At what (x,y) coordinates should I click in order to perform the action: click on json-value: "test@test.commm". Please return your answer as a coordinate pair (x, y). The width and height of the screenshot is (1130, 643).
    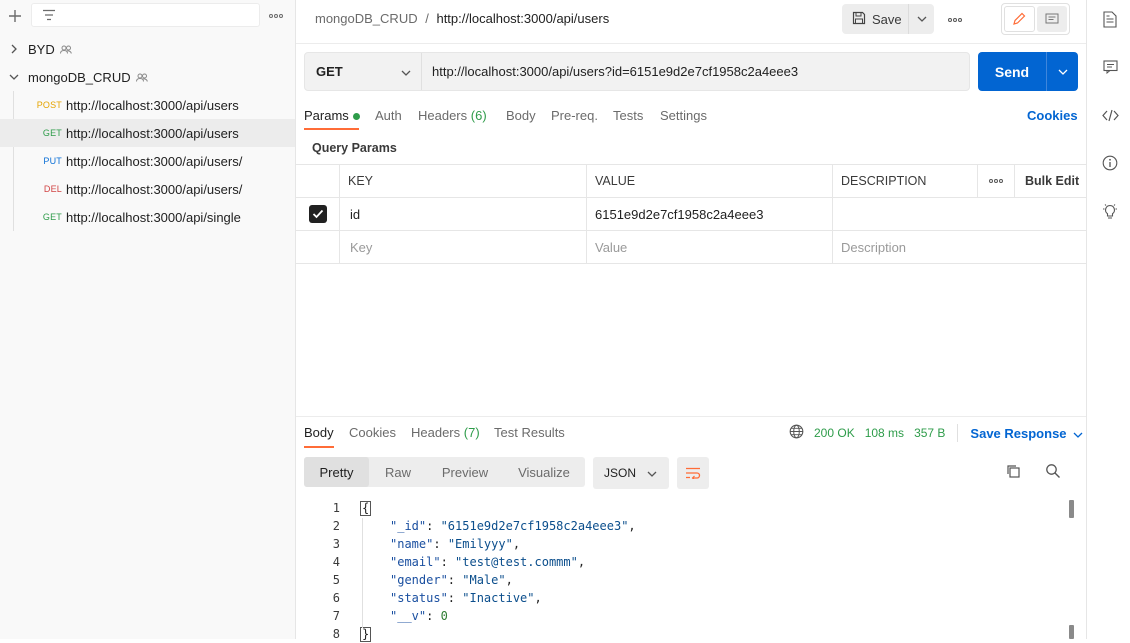
    Looking at the image, I should click on (516, 562).